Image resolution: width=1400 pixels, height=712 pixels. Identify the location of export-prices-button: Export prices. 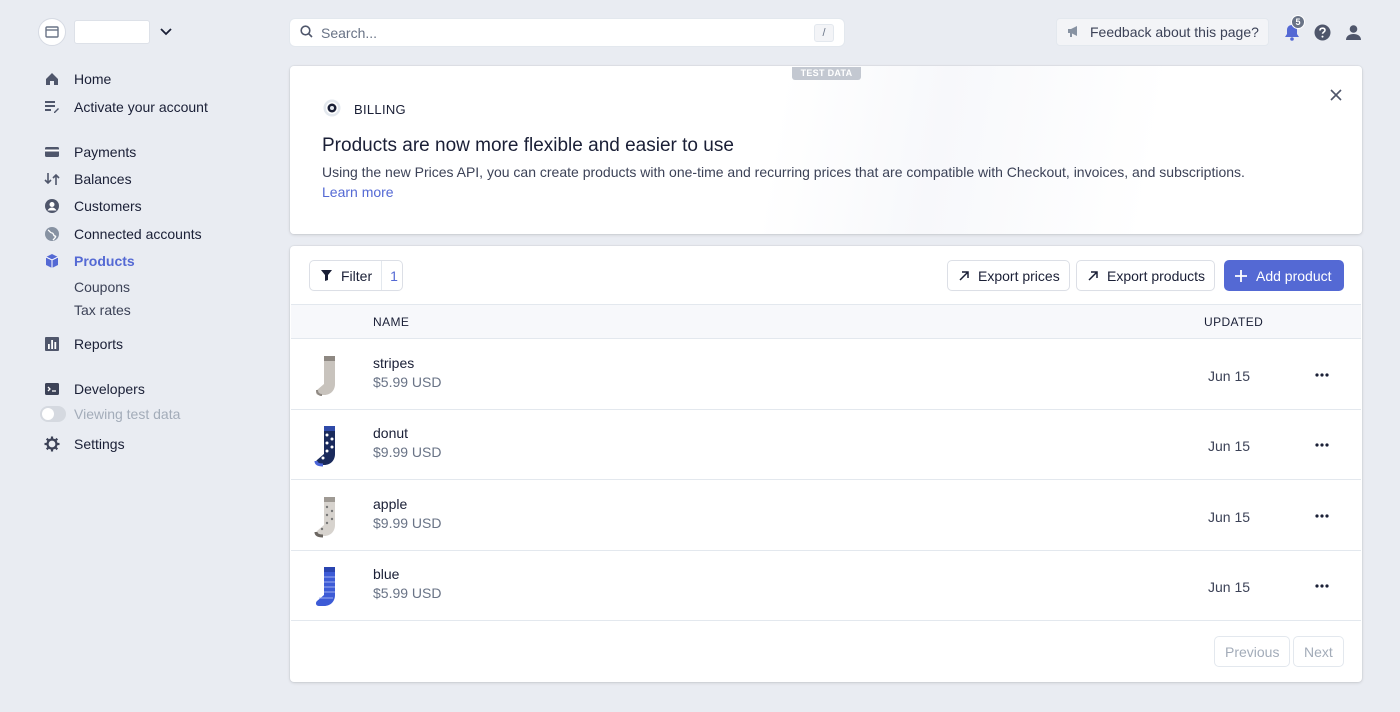
(1008, 275).